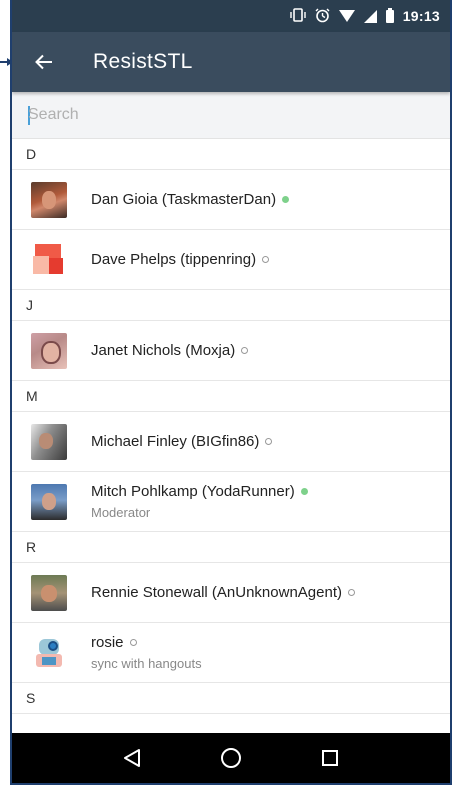 The width and height of the screenshot is (456, 785). I want to click on section-header-r: R, so click(231, 547).